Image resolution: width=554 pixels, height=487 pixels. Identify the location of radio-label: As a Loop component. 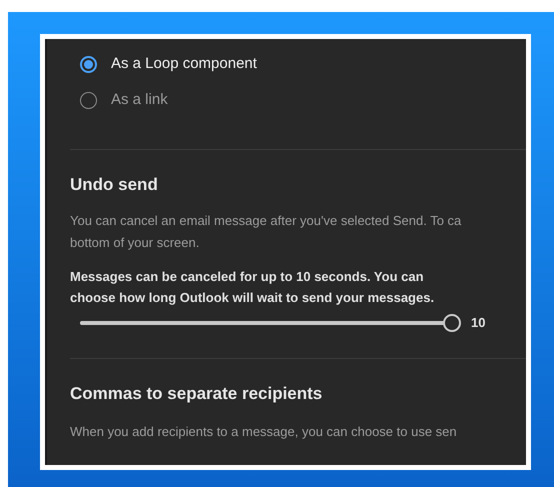
(184, 64).